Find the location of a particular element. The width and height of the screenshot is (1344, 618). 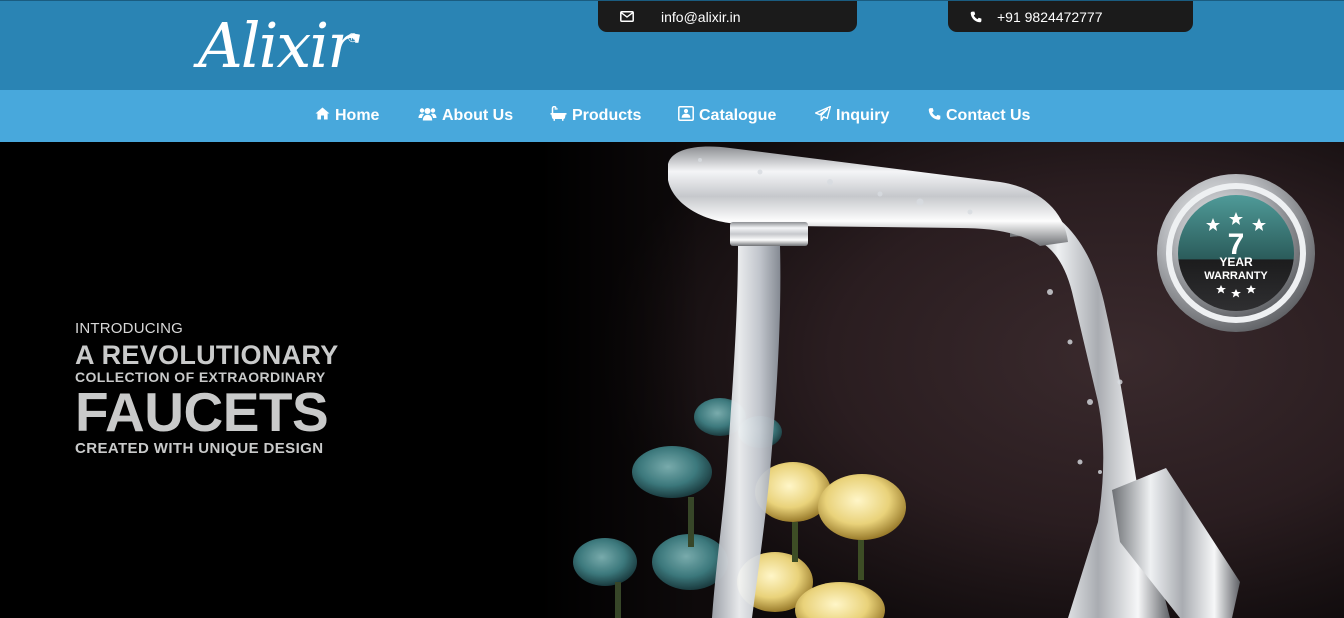

badge-line1: YEAR is located at coordinates (1236, 262).